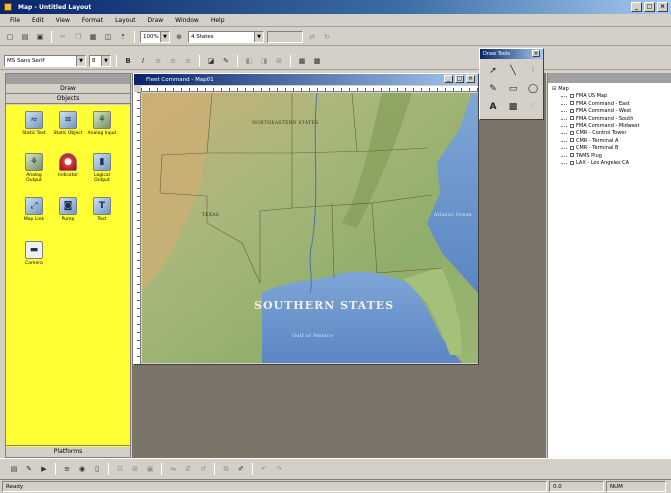  Describe the element at coordinates (155, 36) in the screenshot. I see `zoom-combo: 100% ▼` at that location.